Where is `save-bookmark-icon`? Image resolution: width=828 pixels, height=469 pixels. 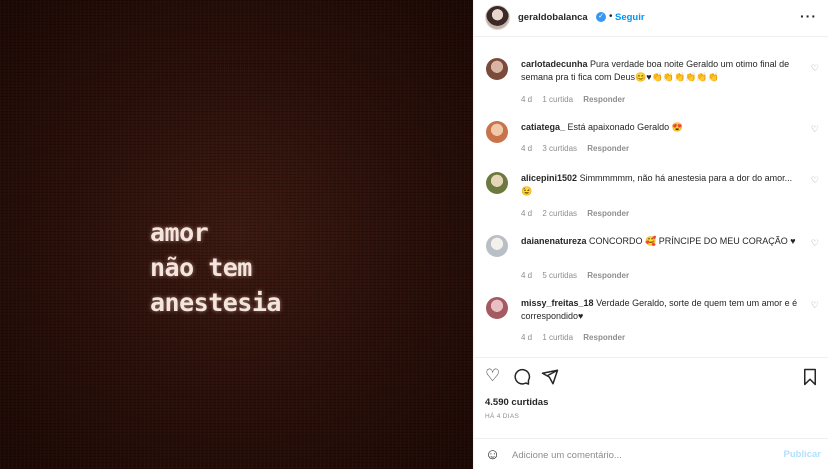
save-bookmark-icon is located at coordinates (810, 376).